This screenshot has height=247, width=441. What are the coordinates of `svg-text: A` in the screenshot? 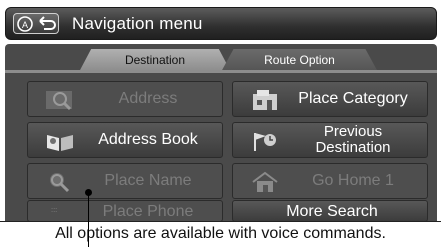 It's located at (25, 25).